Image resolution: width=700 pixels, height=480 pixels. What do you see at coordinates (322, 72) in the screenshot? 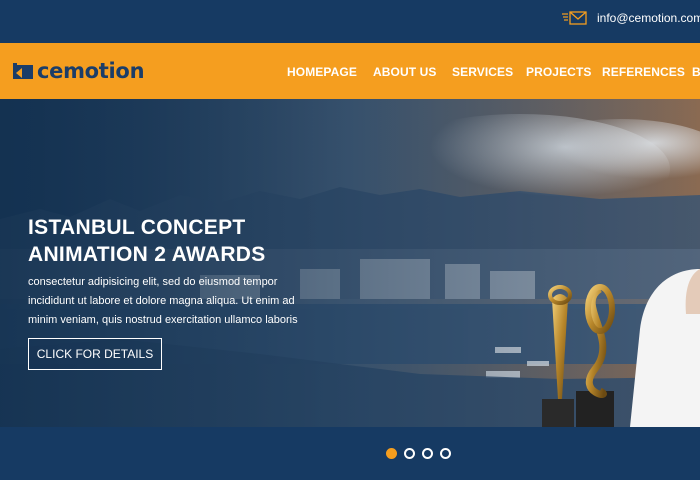
I see `nav-item-homepage: HOMEPAGE` at bounding box center [322, 72].